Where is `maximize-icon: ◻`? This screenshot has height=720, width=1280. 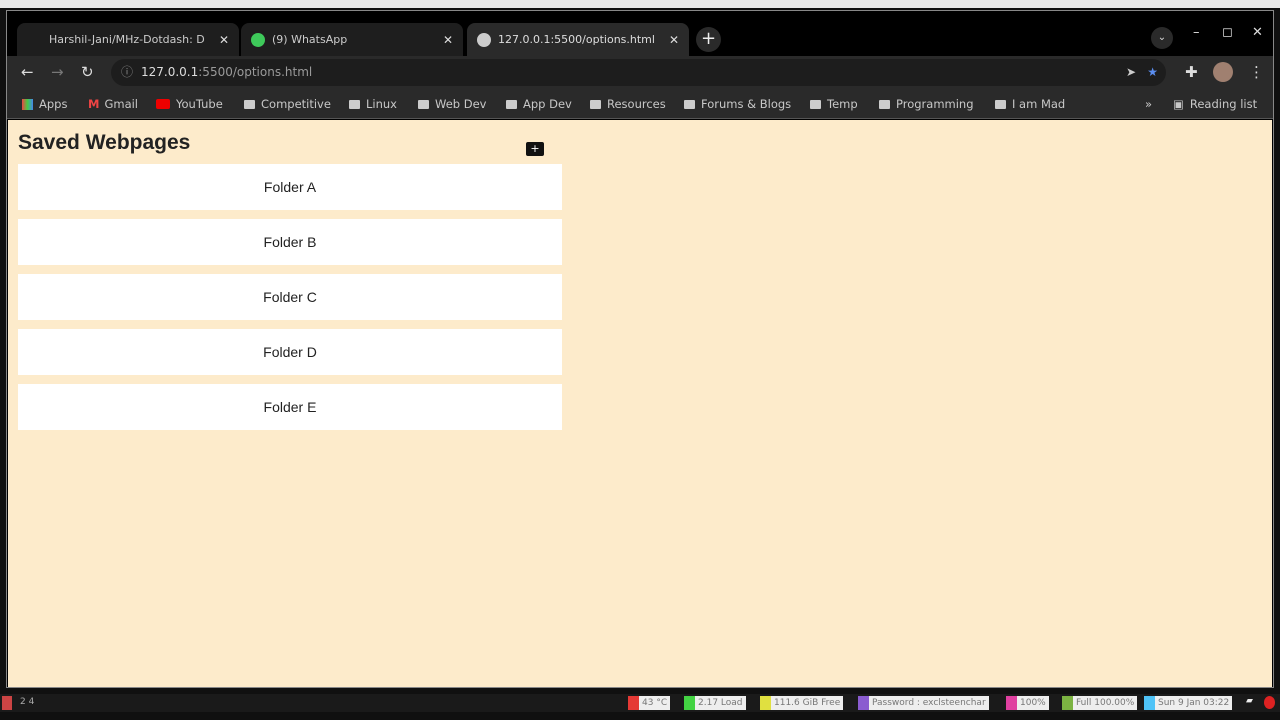
maximize-icon: ◻ is located at coordinates (1227, 32).